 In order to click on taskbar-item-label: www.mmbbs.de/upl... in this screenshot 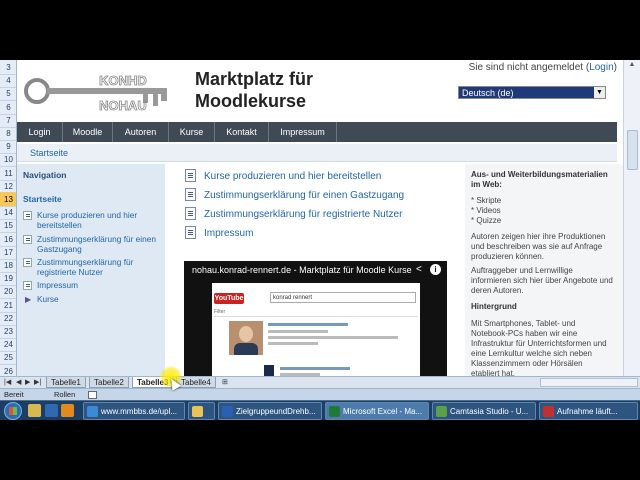, I will do `click(139, 411)`.